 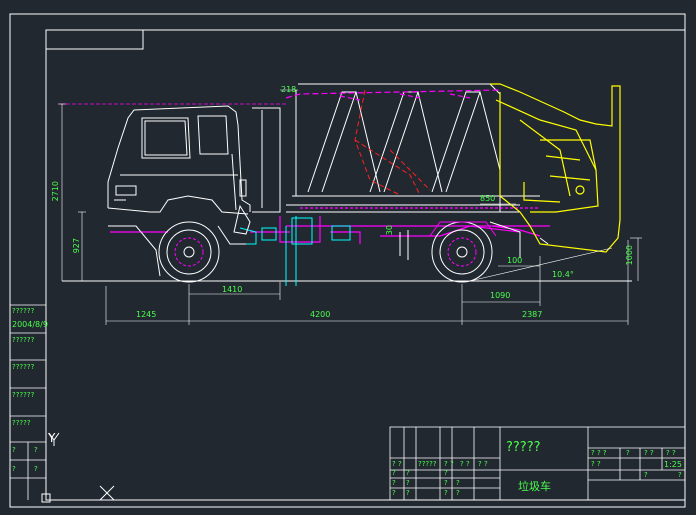 What do you see at coordinates (394, 473) in the screenshot?
I see `tb-q-1: ?` at bounding box center [394, 473].